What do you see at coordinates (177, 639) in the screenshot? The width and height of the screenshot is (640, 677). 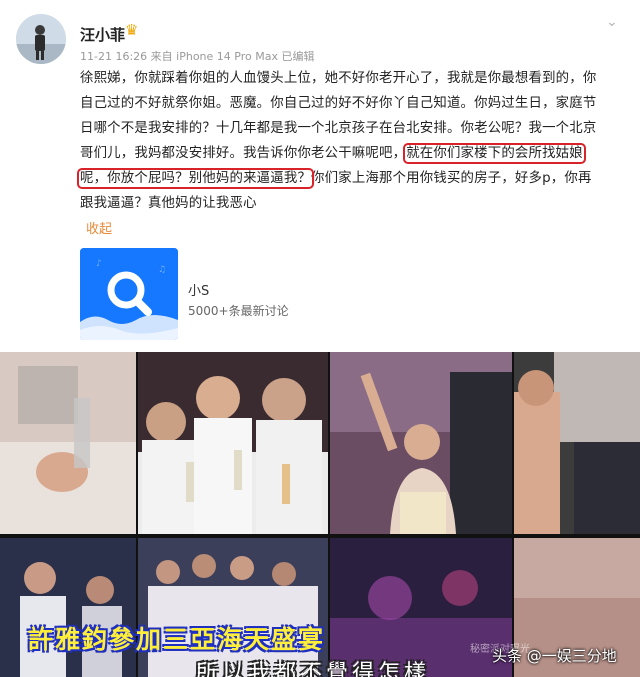 I see `video-caption: 許雅鈞參加三亞海天盛宴` at bounding box center [177, 639].